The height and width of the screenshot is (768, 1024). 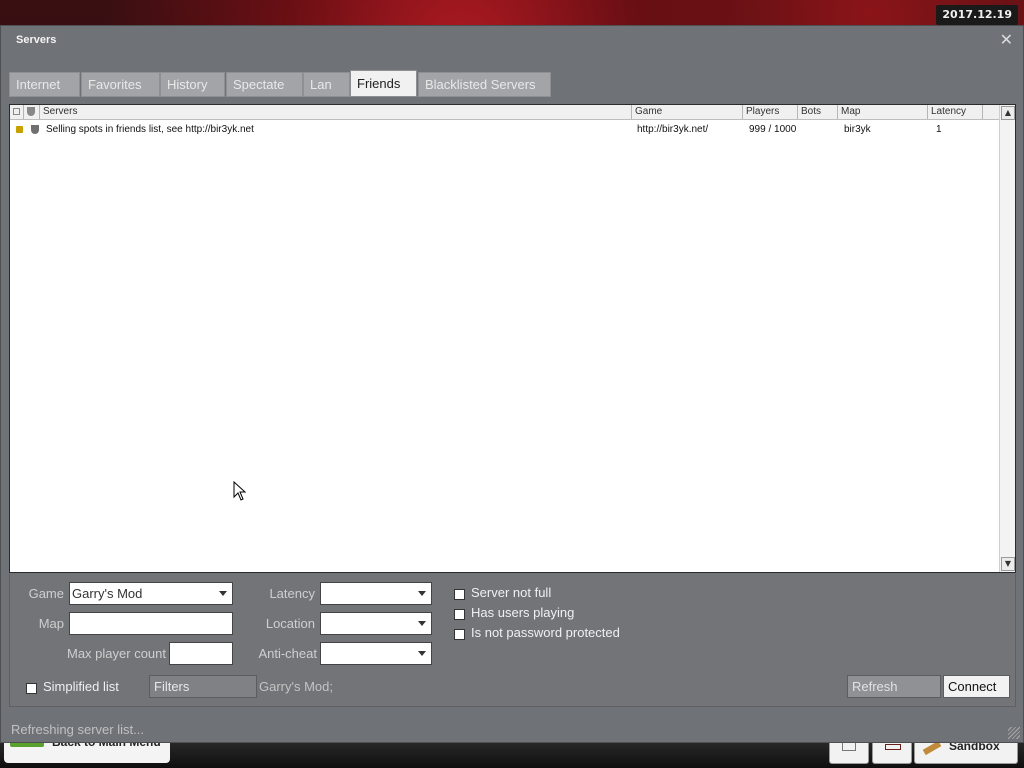 What do you see at coordinates (192, 84) in the screenshot?
I see `tab-history: History` at bounding box center [192, 84].